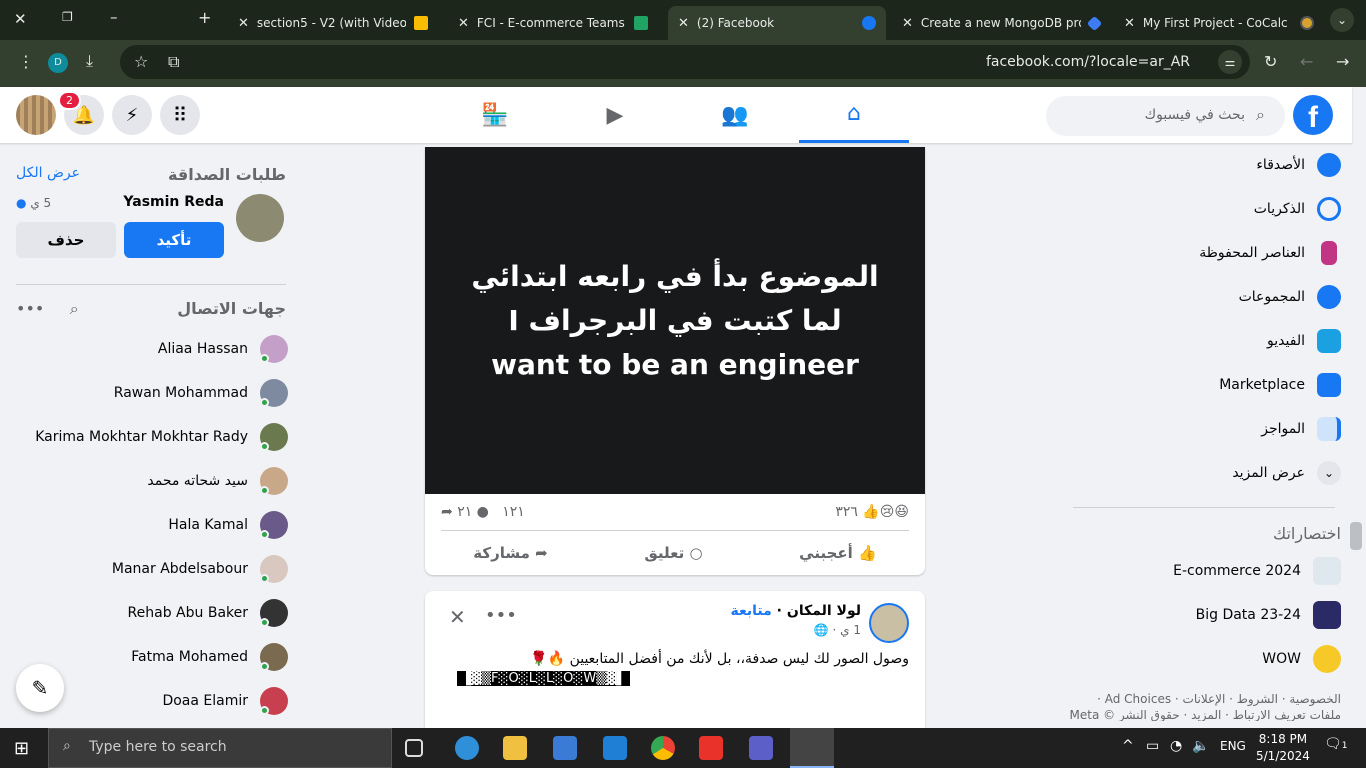 The width and height of the screenshot is (1366, 768). I want to click on windows-start-icon: ⊞, so click(21, 748).